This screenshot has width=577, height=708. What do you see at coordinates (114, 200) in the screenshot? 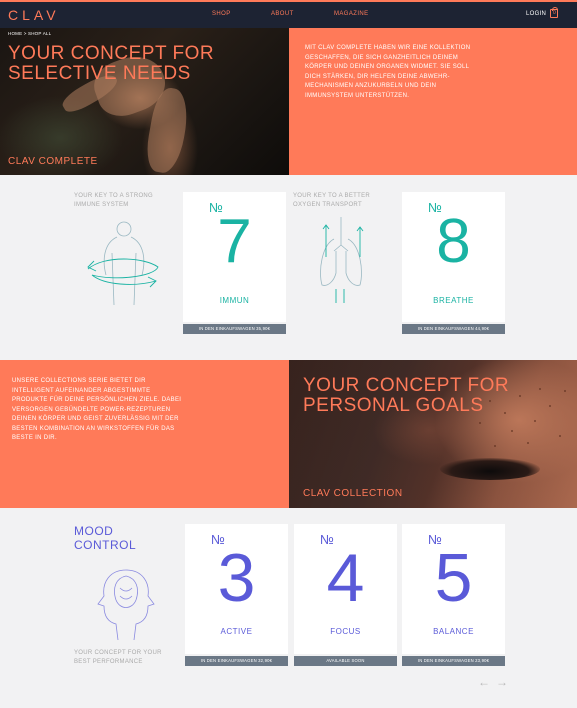
I see `immune-key-text: YOUR KEY TO A STRONG IMMUNE SYSTEM` at bounding box center [114, 200].